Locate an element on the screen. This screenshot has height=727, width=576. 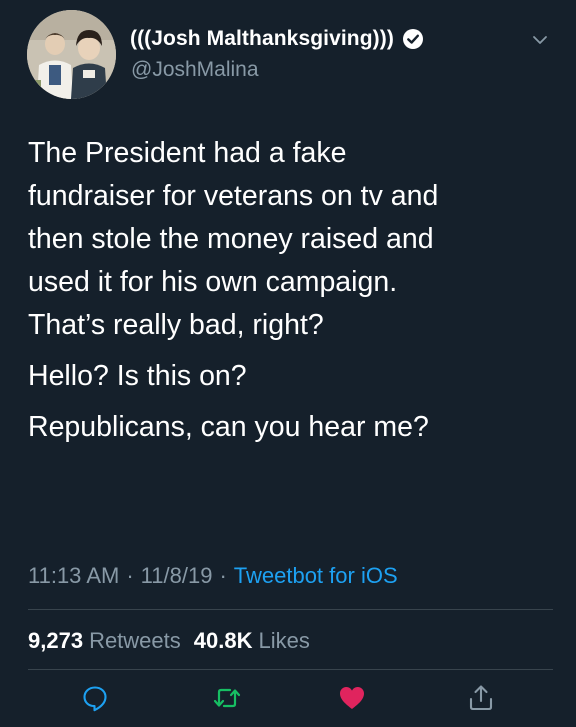
retweets-stat: 9,273 Retweets is located at coordinates (104, 641).